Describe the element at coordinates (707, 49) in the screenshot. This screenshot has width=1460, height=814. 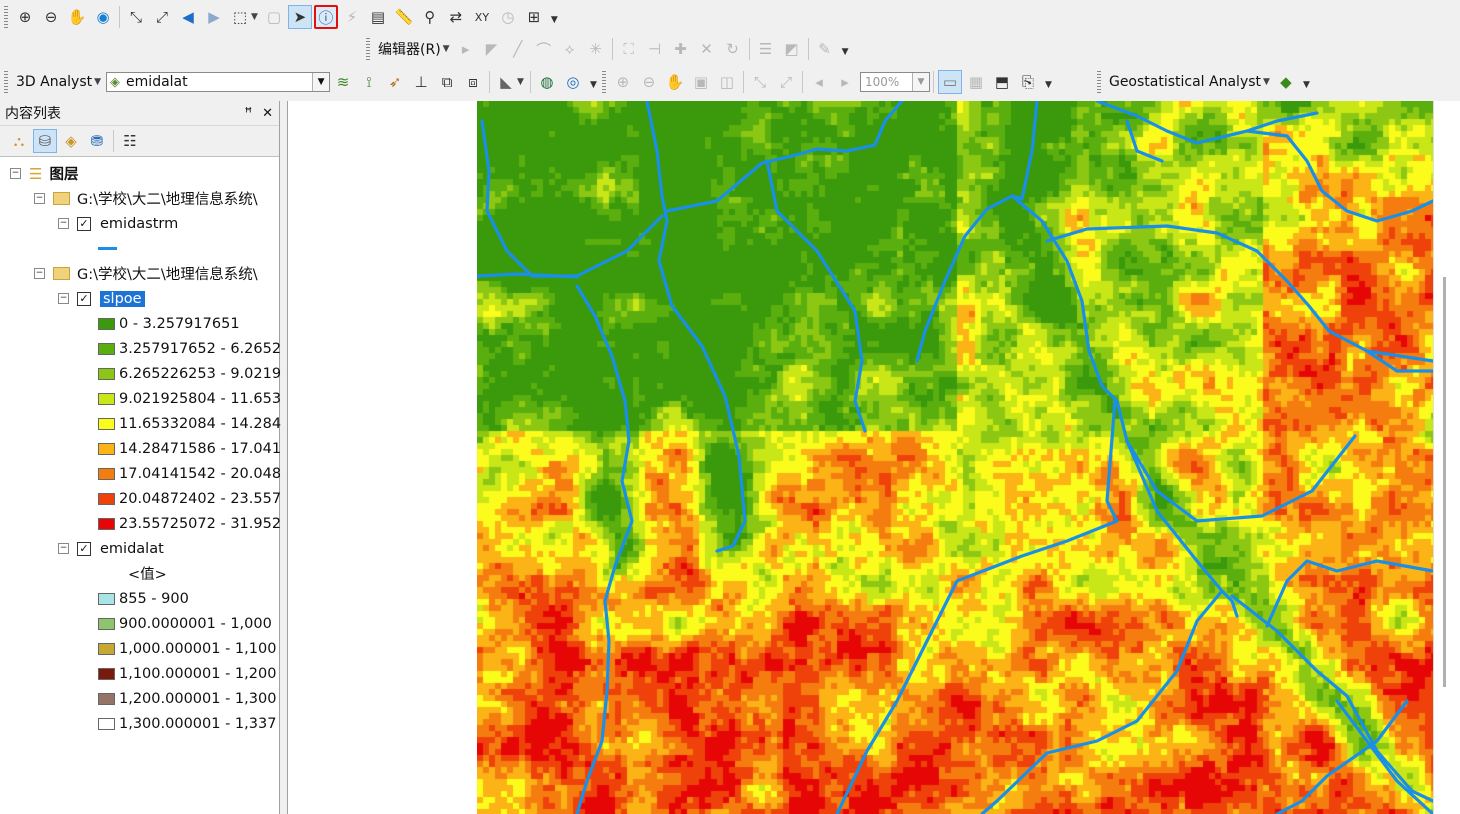
I see `split-icon: ✕` at that location.